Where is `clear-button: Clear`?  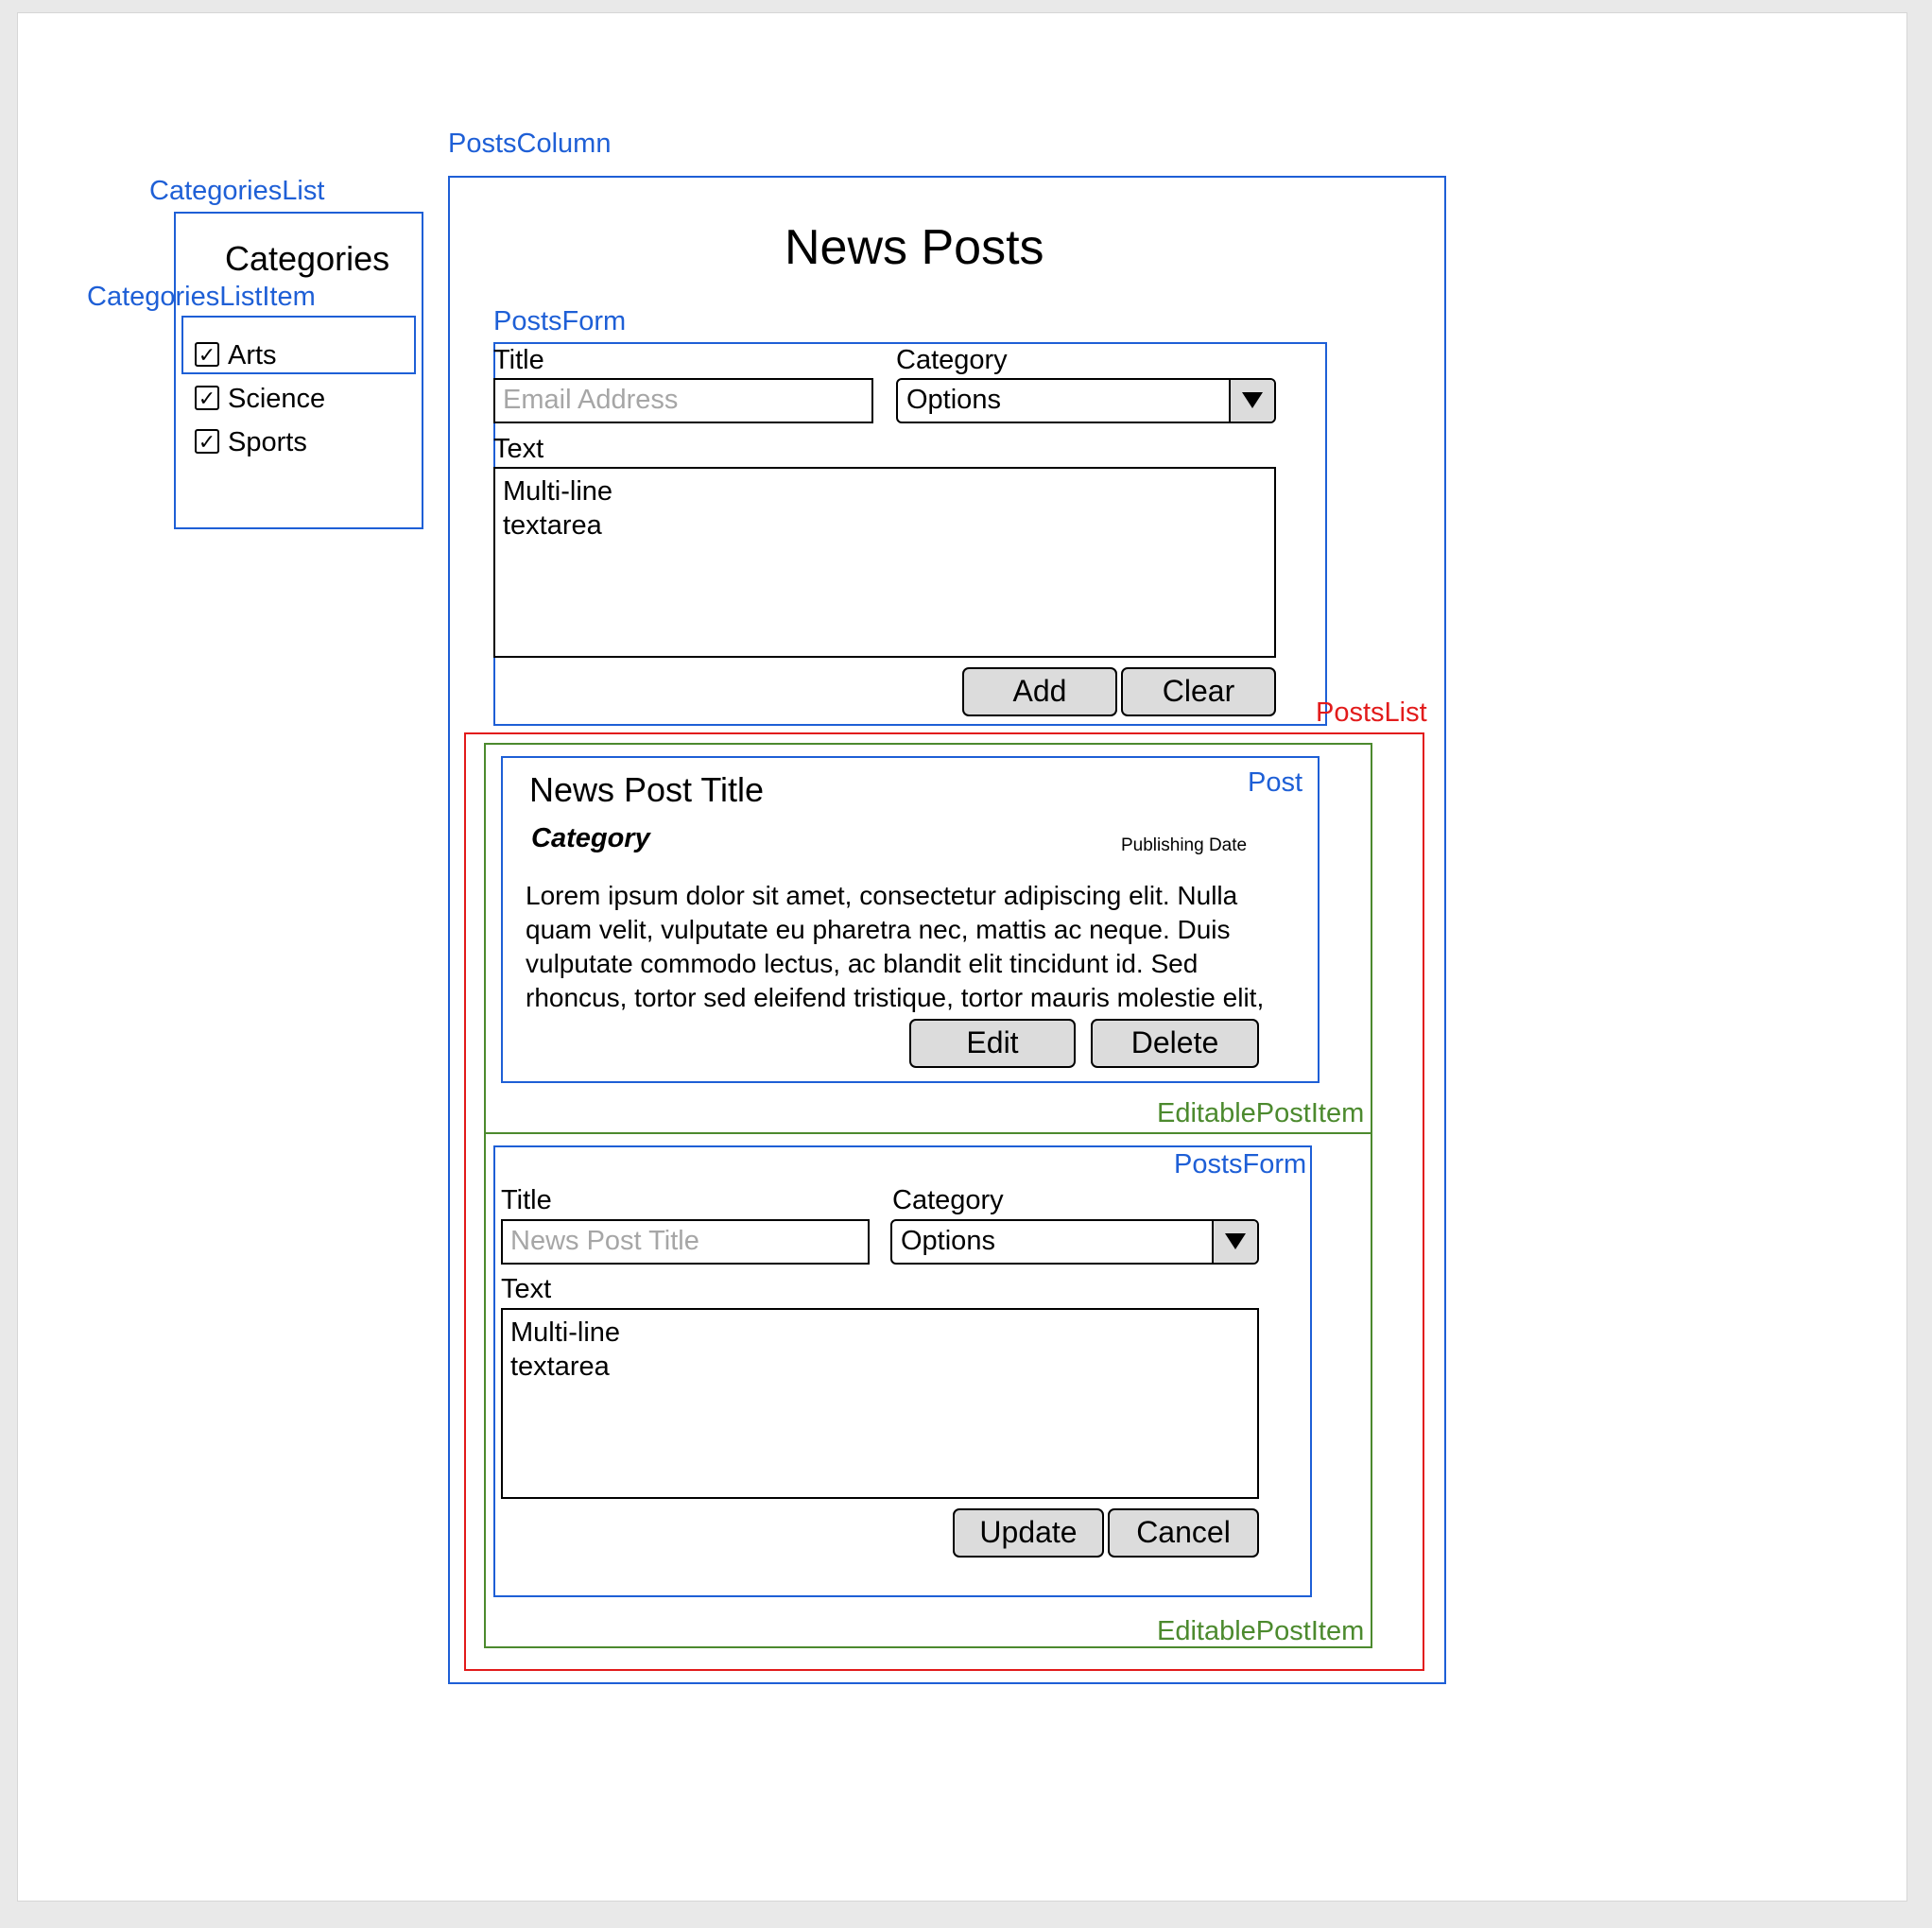
clear-button: Clear is located at coordinates (1198, 691).